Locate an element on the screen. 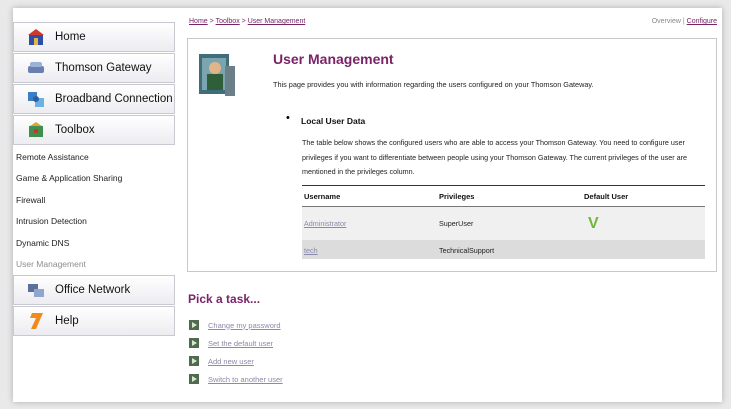 This screenshot has height=409, width=731. gateway-icon is located at coordinates (36, 68).